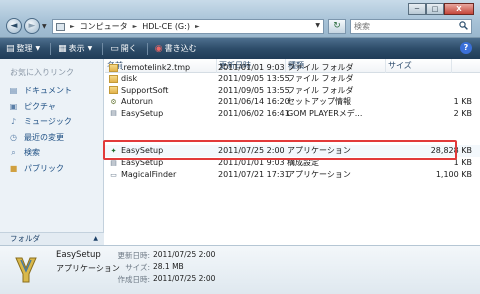  What do you see at coordinates (13, 122) in the screenshot?
I see `music-icon: ♪` at bounding box center [13, 122].